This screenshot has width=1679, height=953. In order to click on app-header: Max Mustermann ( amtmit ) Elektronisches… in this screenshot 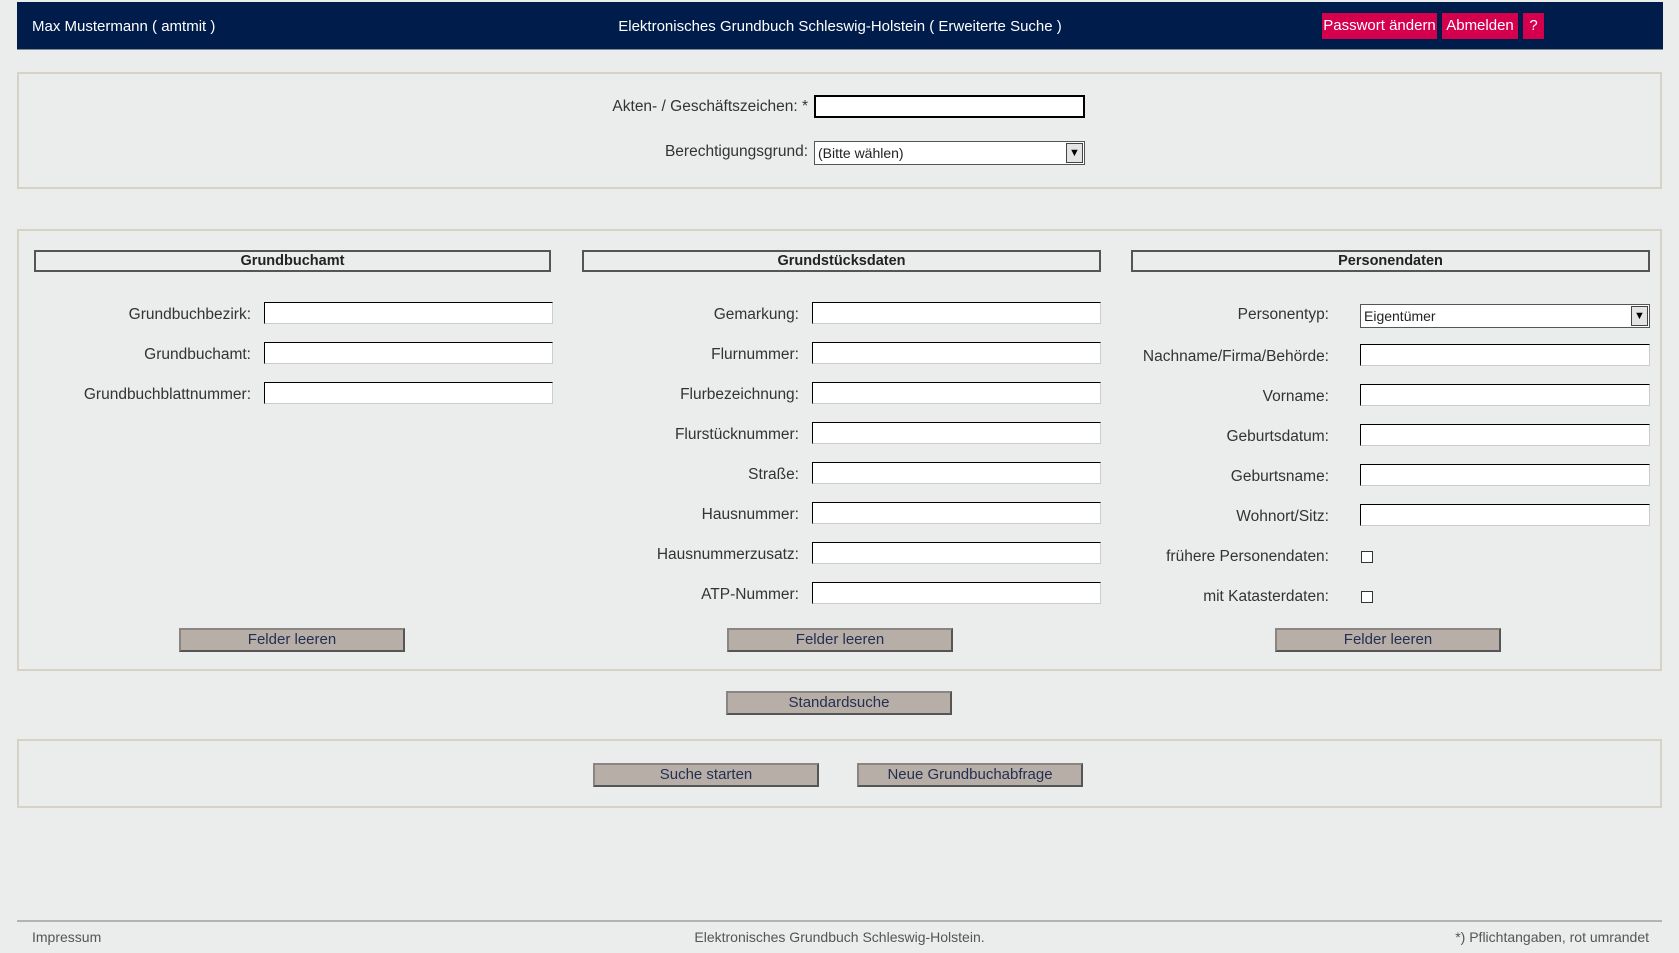, I will do `click(840, 26)`.